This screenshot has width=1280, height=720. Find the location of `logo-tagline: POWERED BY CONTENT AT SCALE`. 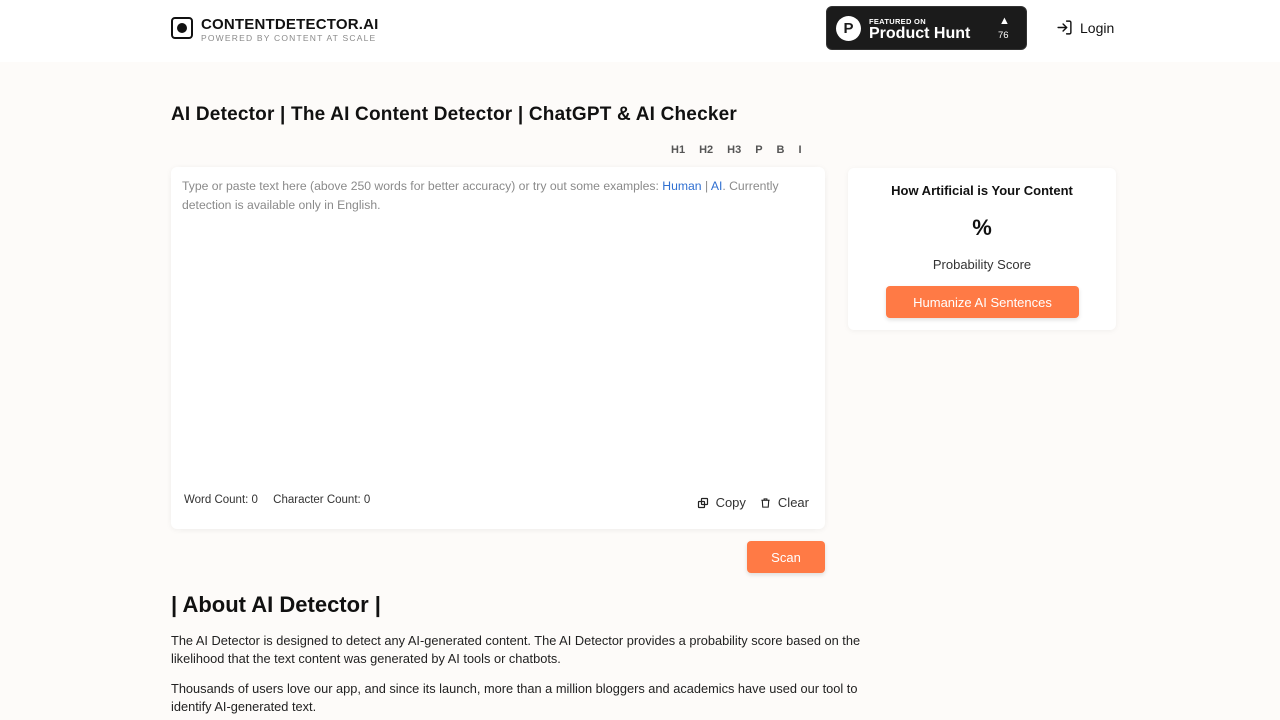

logo-tagline: POWERED BY CONTENT AT SCALE is located at coordinates (289, 38).